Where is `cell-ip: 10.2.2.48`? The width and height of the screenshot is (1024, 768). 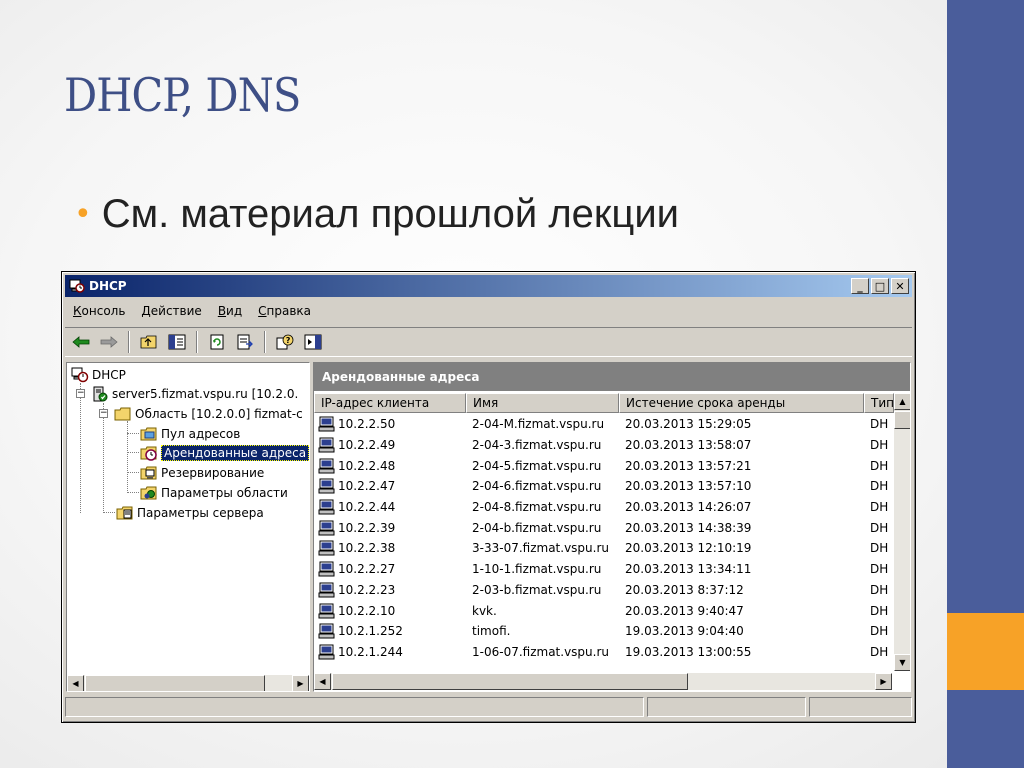 cell-ip: 10.2.2.48 is located at coordinates (390, 466).